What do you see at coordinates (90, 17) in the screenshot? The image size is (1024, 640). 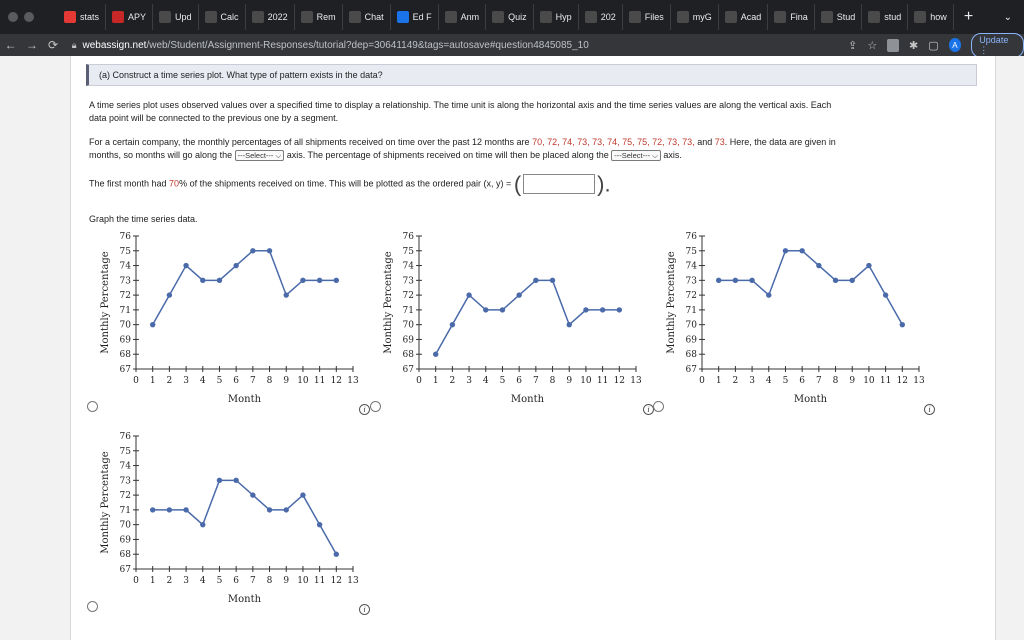 I see `browser-tab-label: stats` at bounding box center [90, 17].